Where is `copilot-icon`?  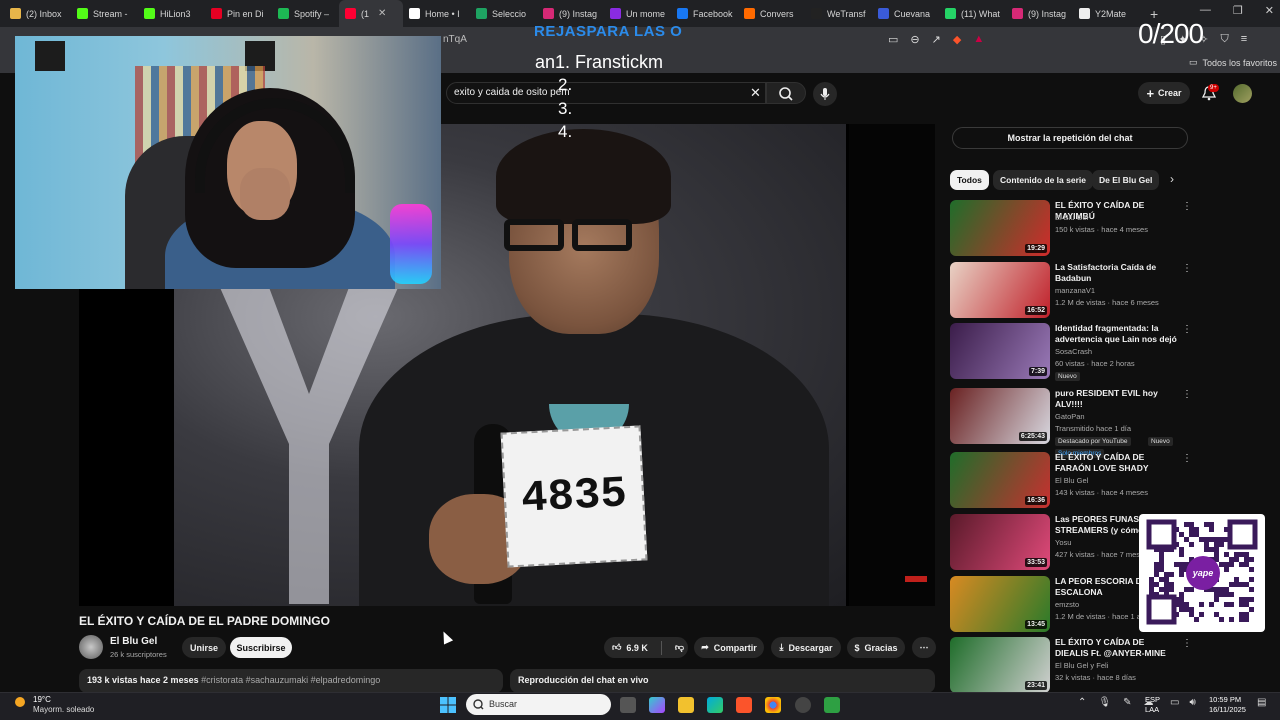 copilot-icon is located at coordinates (657, 705).